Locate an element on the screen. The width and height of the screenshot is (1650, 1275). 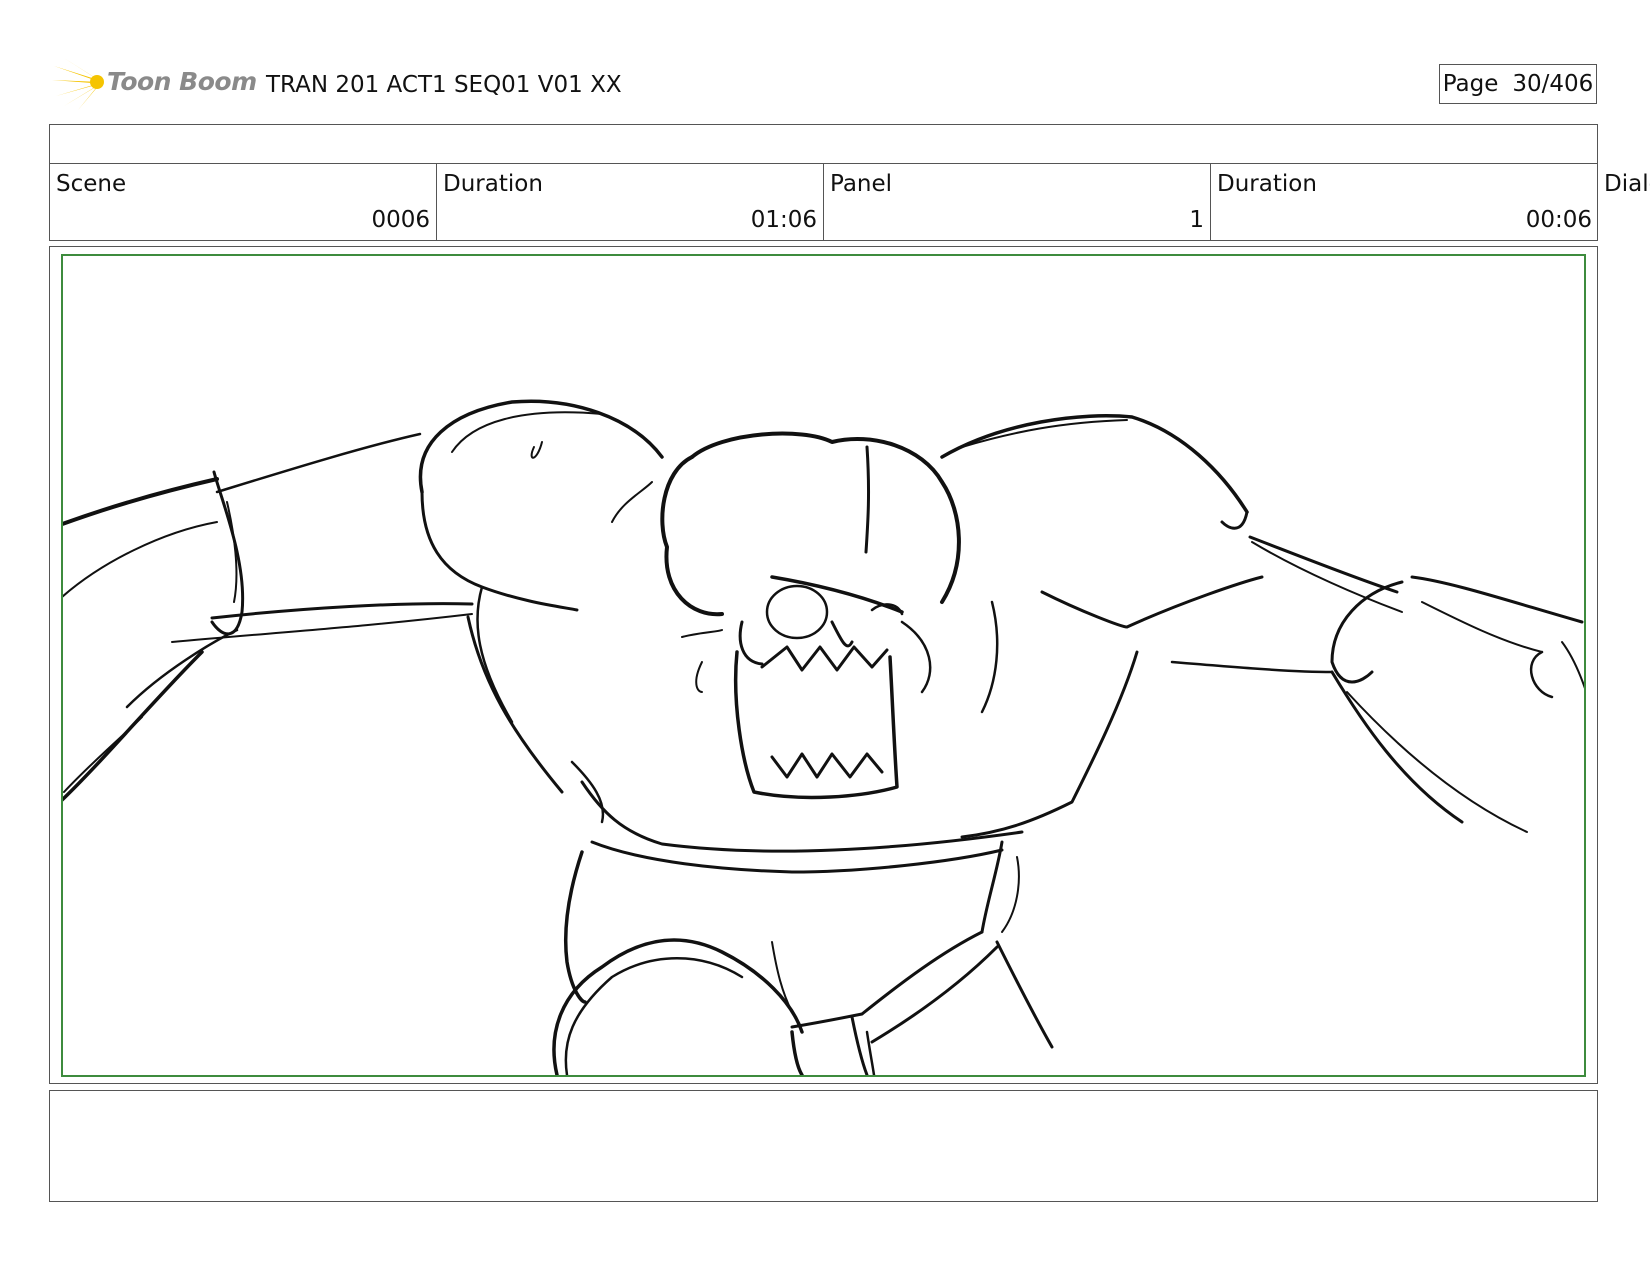
scene-value: 0006 is located at coordinates (400, 220).